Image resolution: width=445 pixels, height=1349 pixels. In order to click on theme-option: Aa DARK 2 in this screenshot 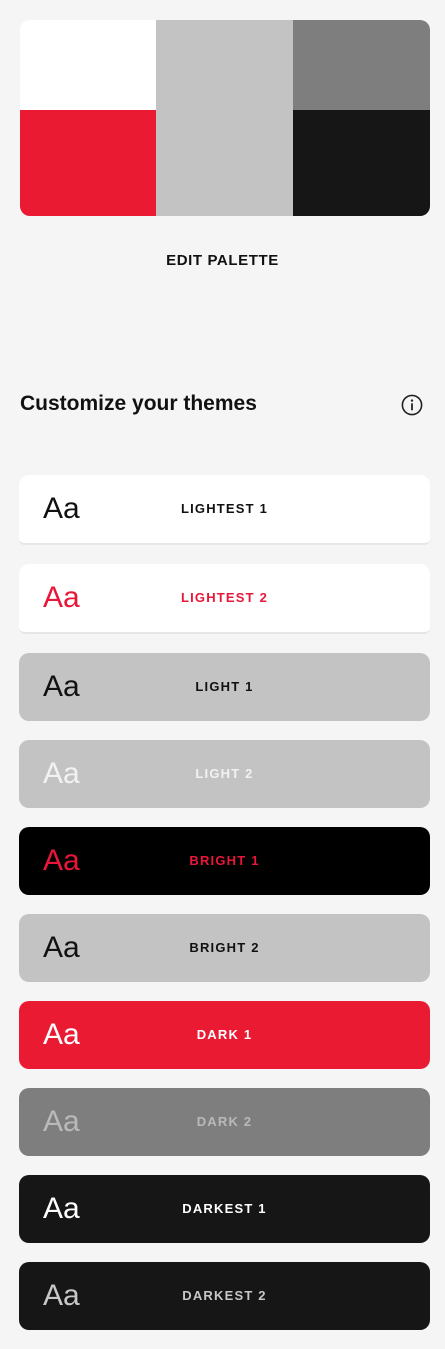, I will do `click(224, 1122)`.